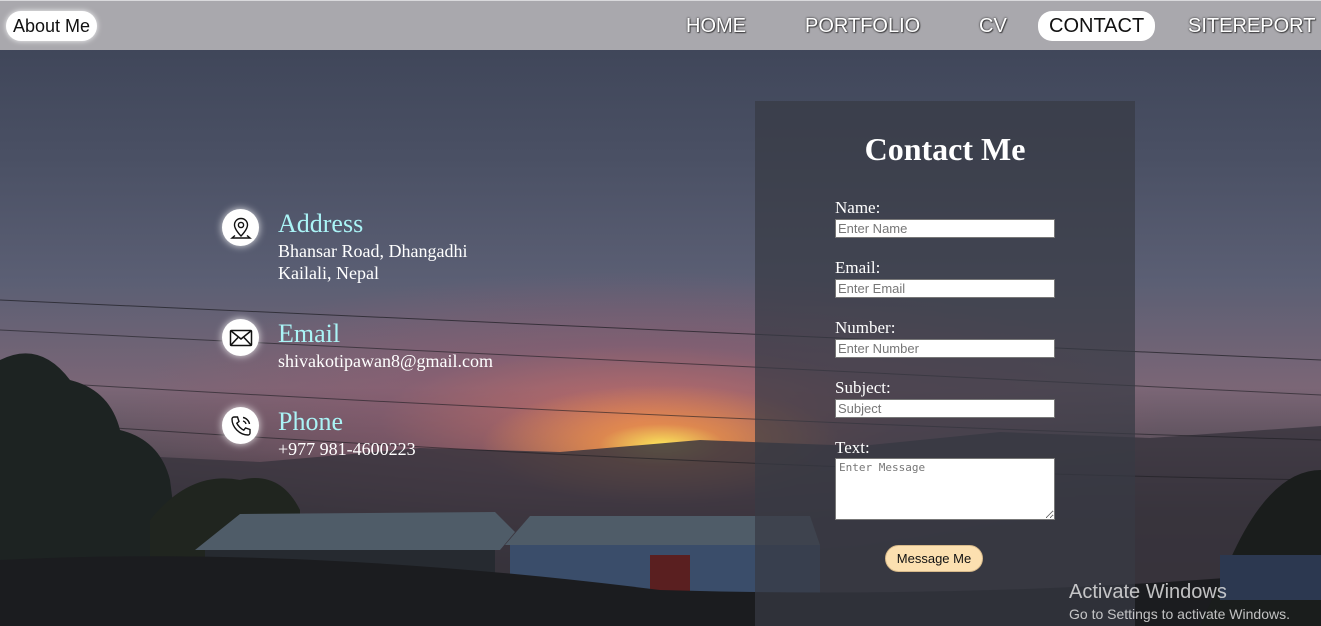  I want to click on email-value: shivakotipawan8@gmail.com, so click(386, 361).